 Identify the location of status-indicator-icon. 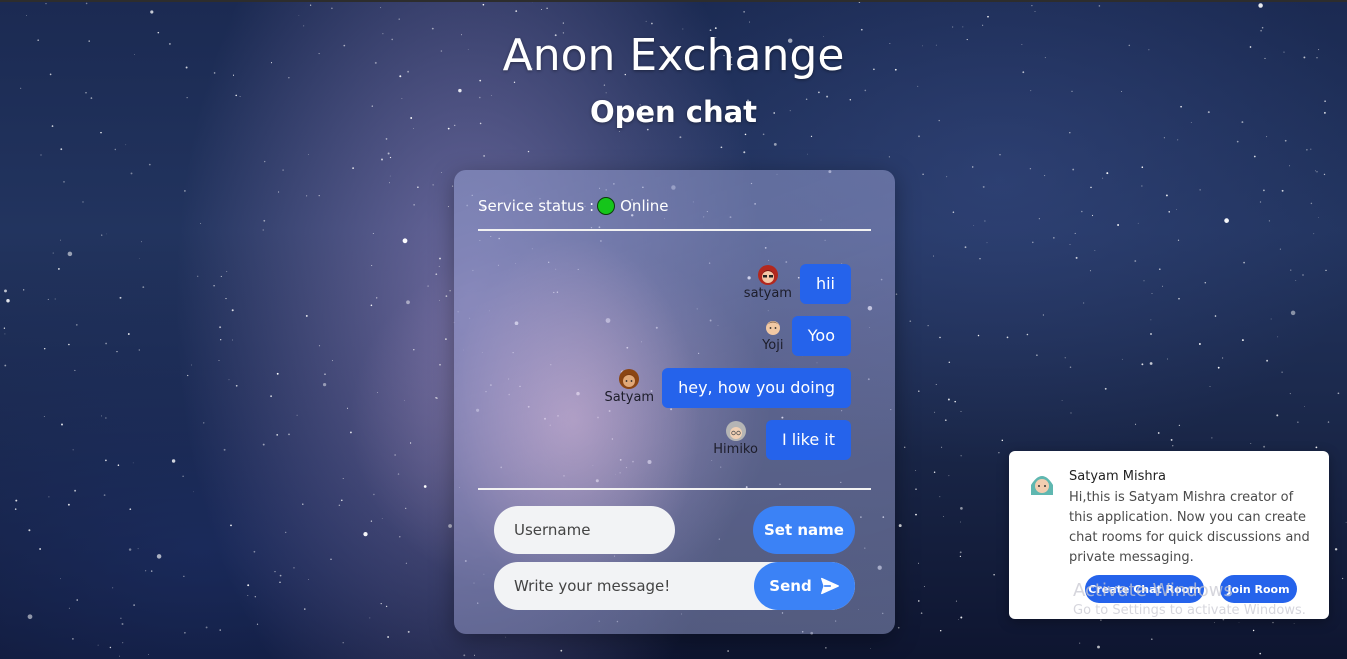
(606, 206).